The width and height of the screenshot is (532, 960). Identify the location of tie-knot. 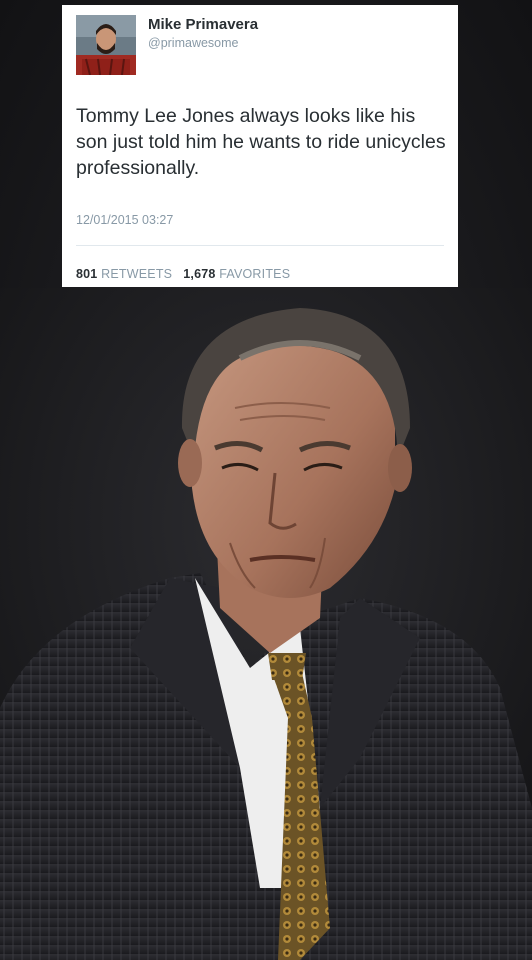
(287, 666).